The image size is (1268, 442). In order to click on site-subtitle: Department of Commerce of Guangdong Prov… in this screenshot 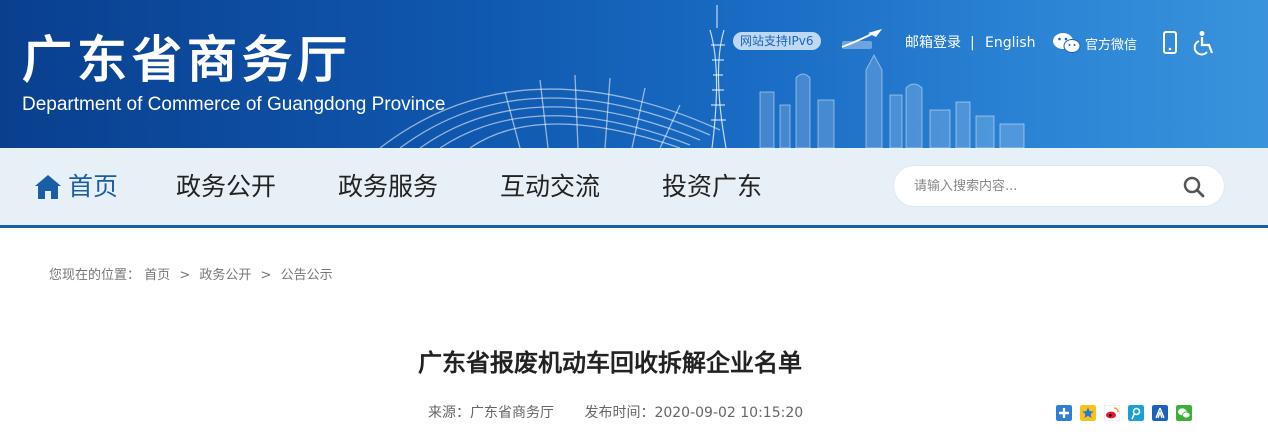, I will do `click(234, 104)`.